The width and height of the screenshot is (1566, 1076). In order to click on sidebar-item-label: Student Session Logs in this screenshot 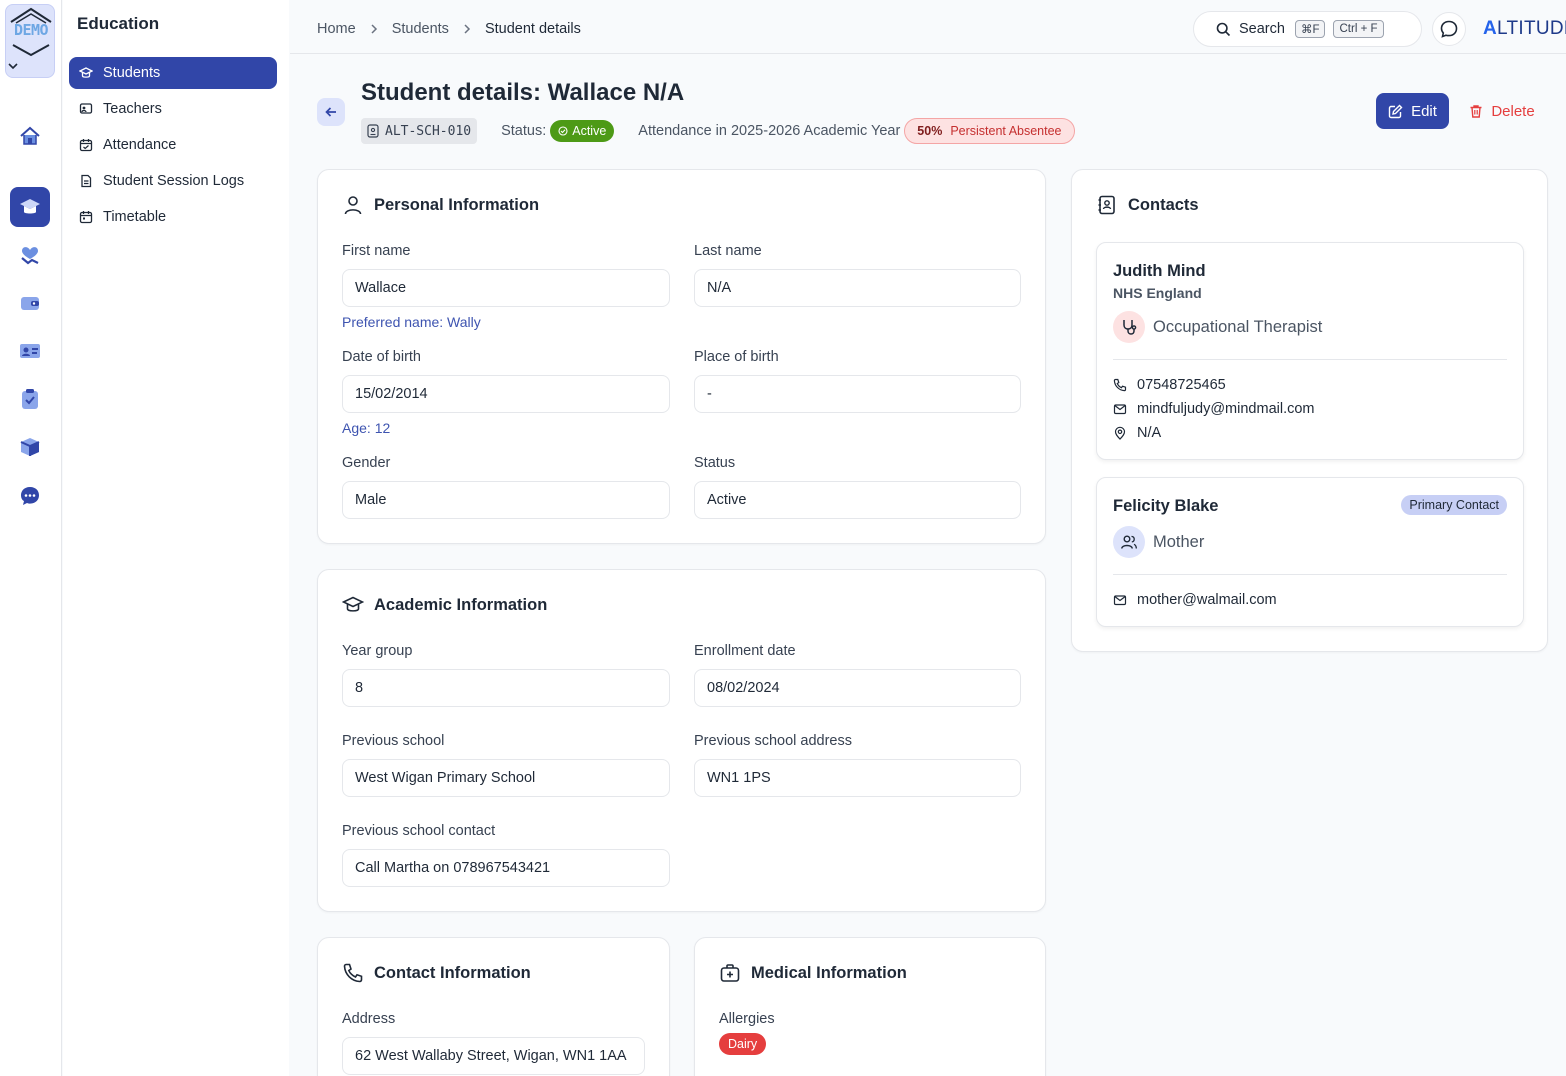, I will do `click(174, 181)`.